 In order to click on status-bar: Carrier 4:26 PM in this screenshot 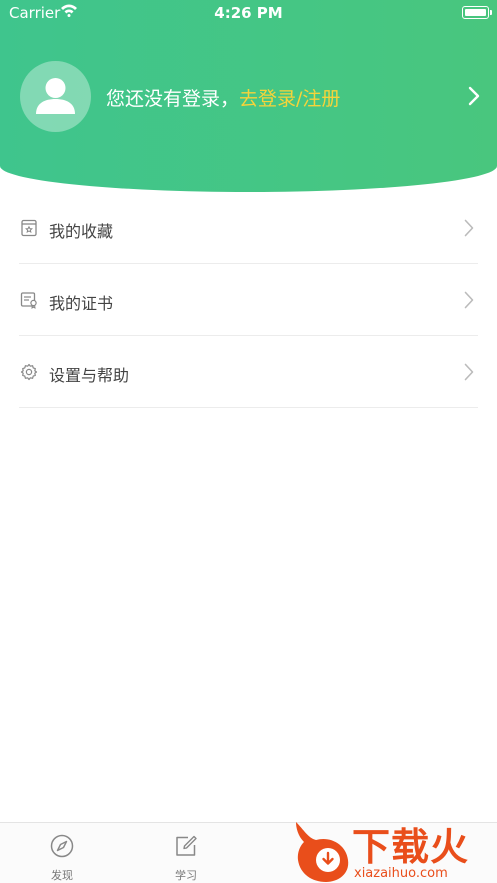, I will do `click(248, 13)`.